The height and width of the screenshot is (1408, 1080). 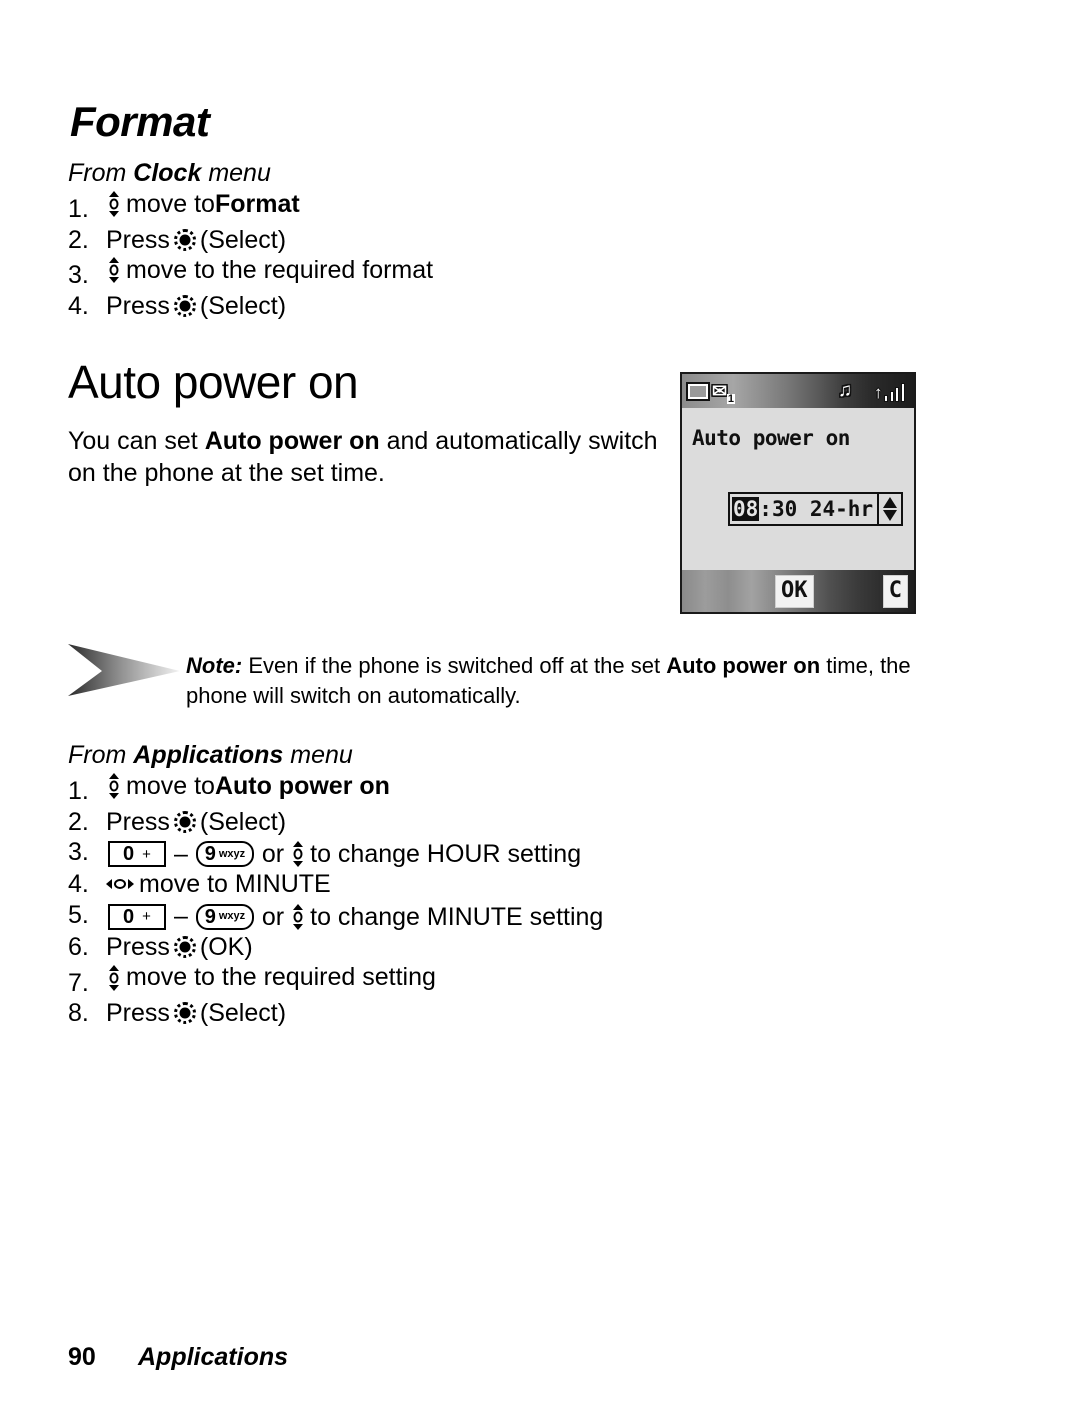 I want to click on melody-icon: ♫, so click(x=845, y=390).